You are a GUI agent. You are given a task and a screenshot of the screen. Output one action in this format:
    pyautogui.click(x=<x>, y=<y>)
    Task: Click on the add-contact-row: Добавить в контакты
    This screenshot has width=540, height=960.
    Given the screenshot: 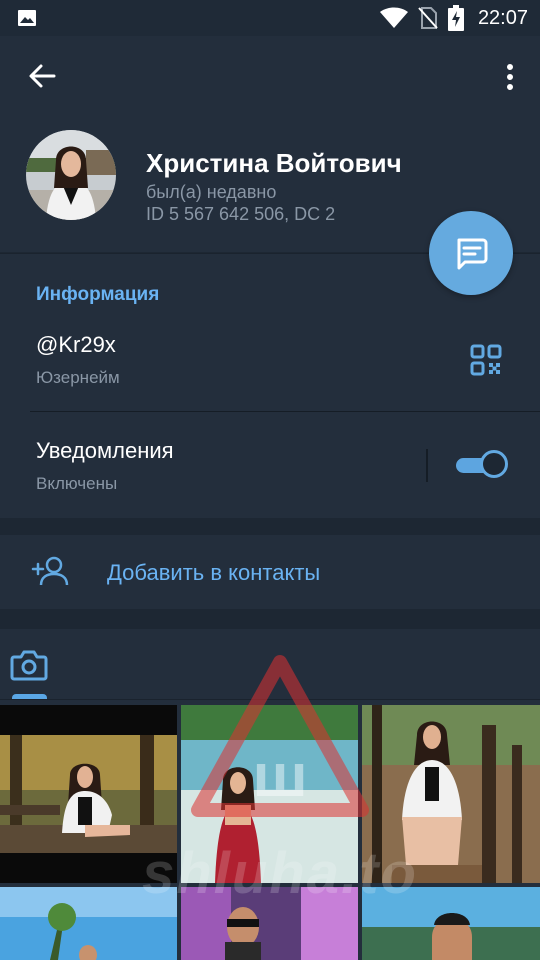 What is the action you would take?
    pyautogui.click(x=270, y=572)
    